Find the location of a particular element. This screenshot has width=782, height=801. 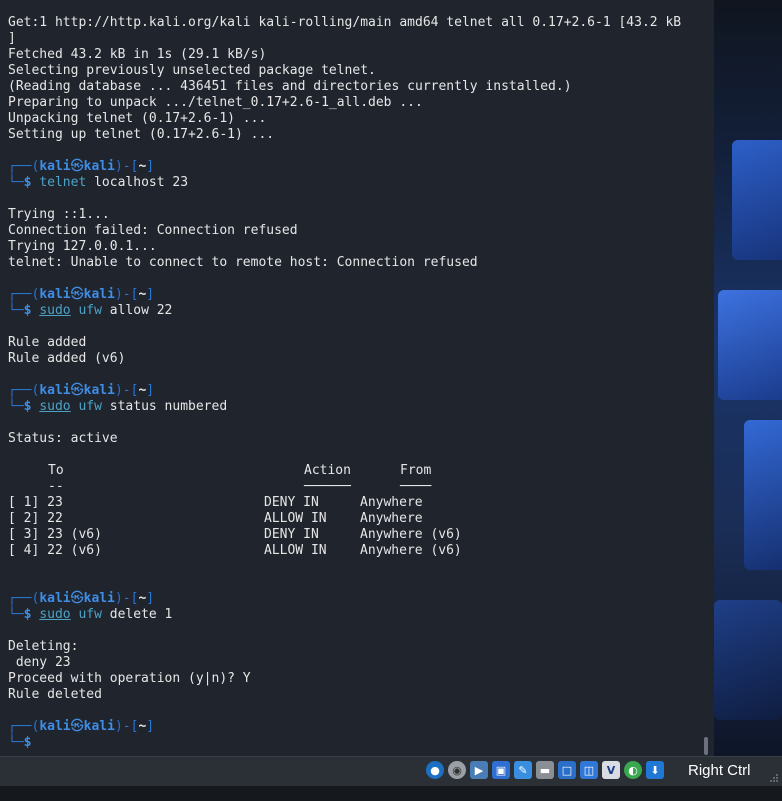

recording-icon: ◫ is located at coordinates (589, 770).